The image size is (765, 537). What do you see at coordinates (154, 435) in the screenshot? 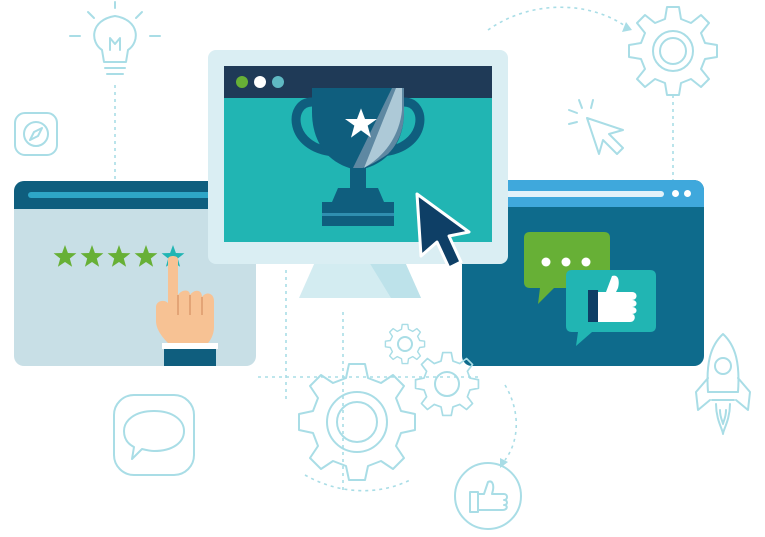
I see `chat-bubble-icon` at bounding box center [154, 435].